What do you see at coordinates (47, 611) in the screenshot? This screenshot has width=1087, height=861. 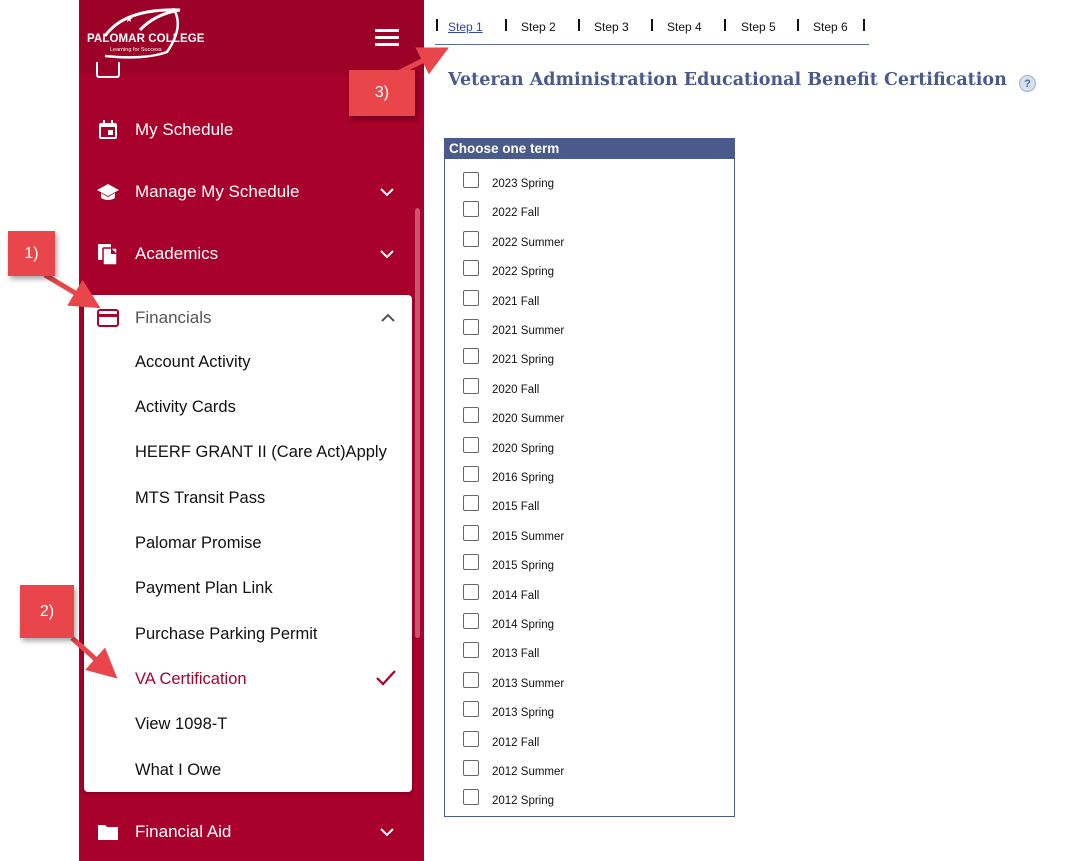 I see `annotation-callout-2: 2)` at bounding box center [47, 611].